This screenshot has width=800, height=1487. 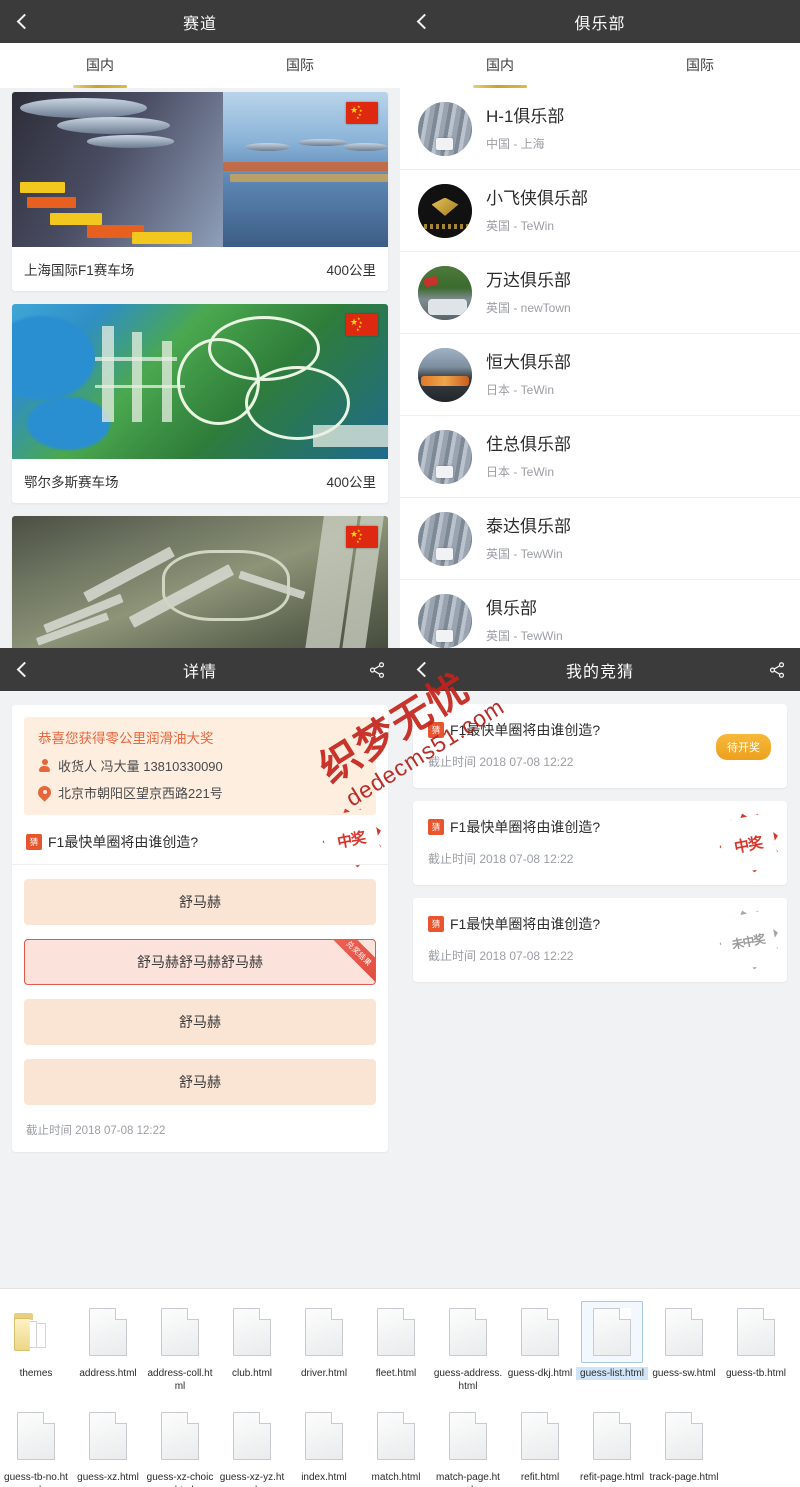 I want to click on file-item-guess-list: guess-list.html, so click(x=612, y=1344).